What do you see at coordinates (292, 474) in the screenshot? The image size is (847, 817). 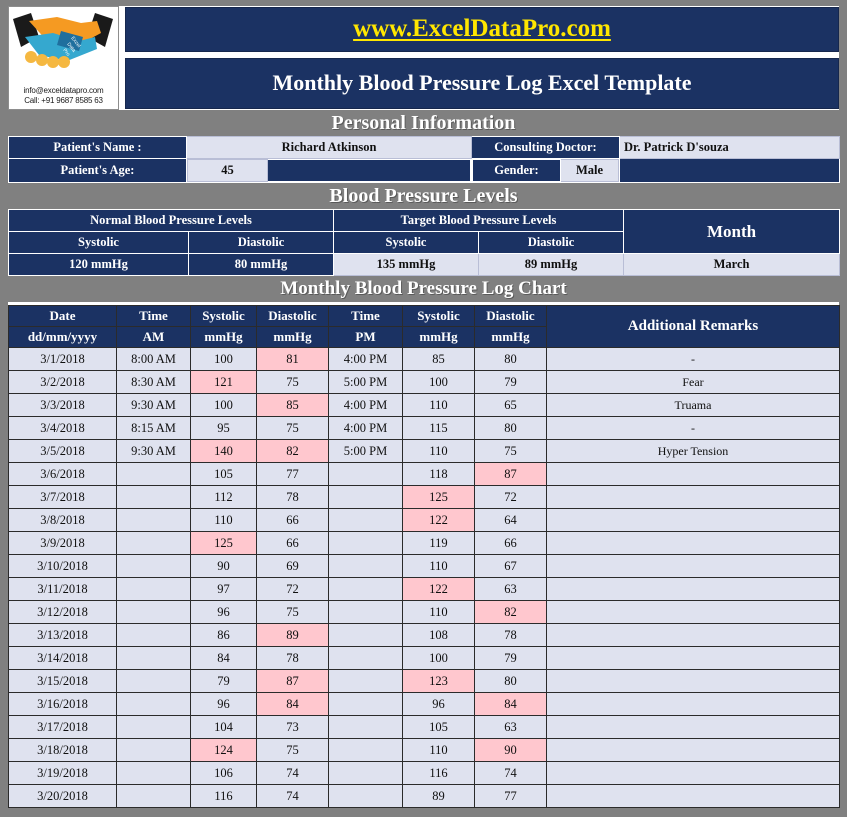 I see `cell-am-diastolic: 77` at bounding box center [292, 474].